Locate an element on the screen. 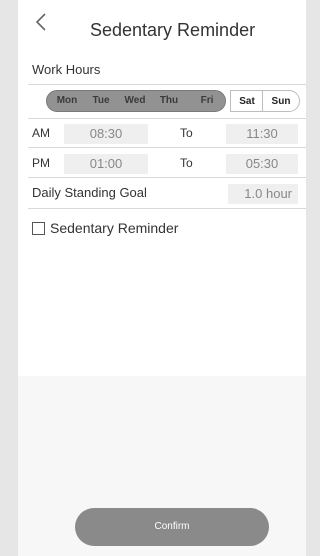  header: Sedentary Reminder is located at coordinates (162, 22).